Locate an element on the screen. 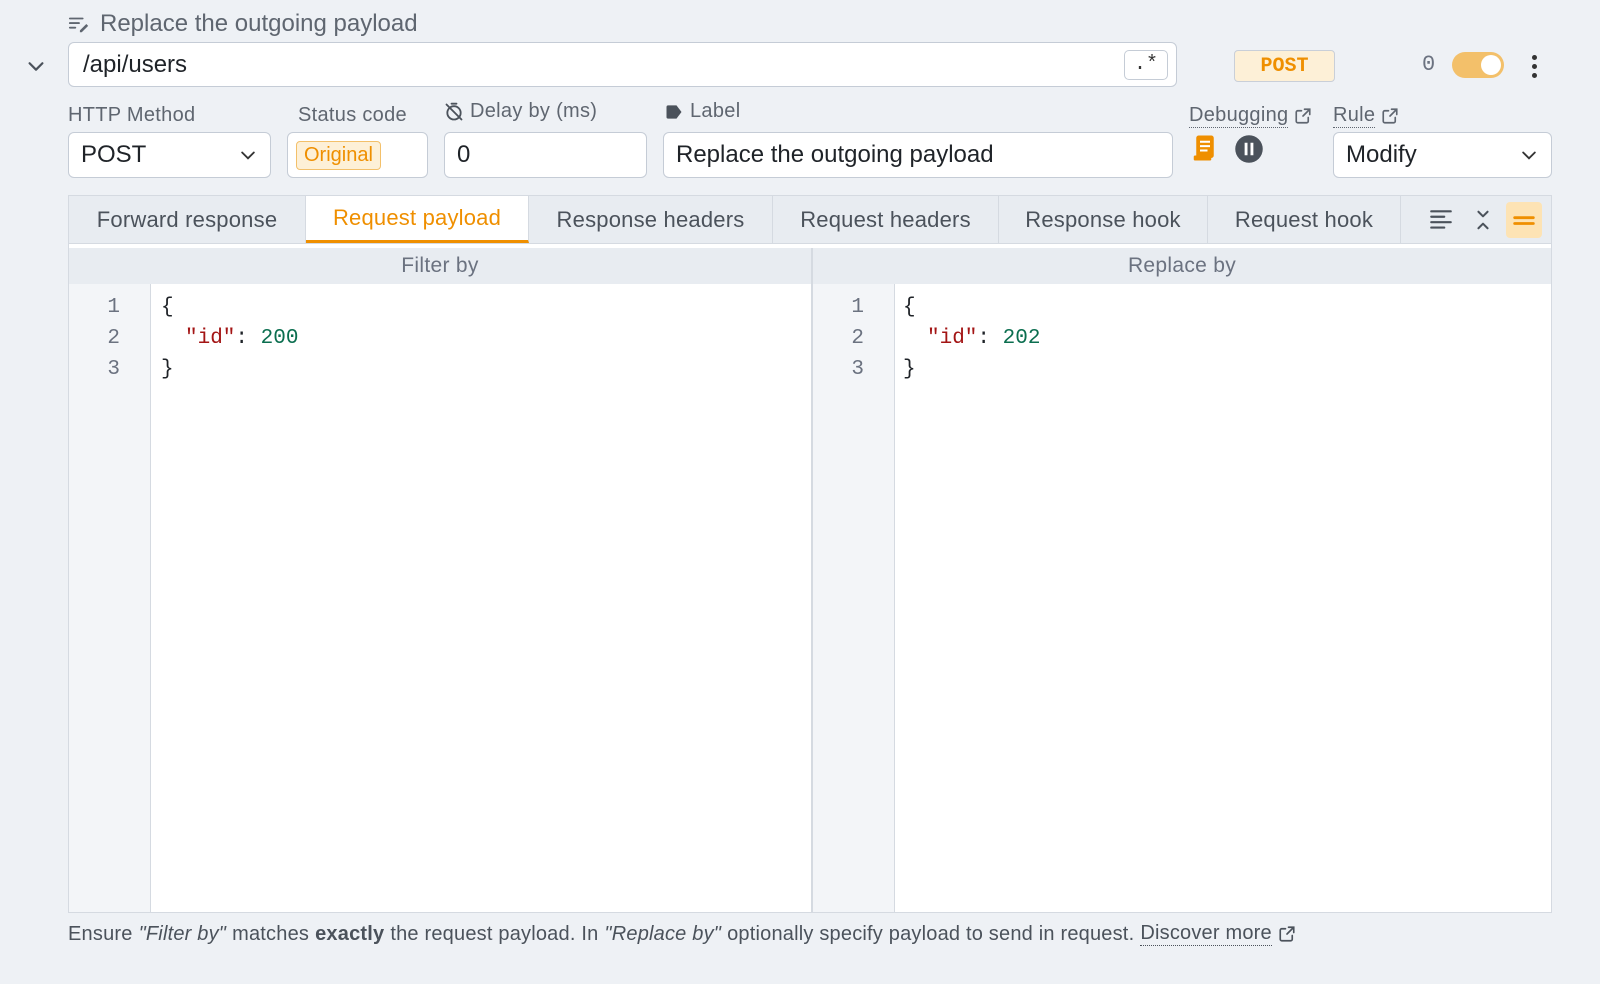 This screenshot has width=1600, height=984. rule-enabled-toggle is located at coordinates (1478, 65).